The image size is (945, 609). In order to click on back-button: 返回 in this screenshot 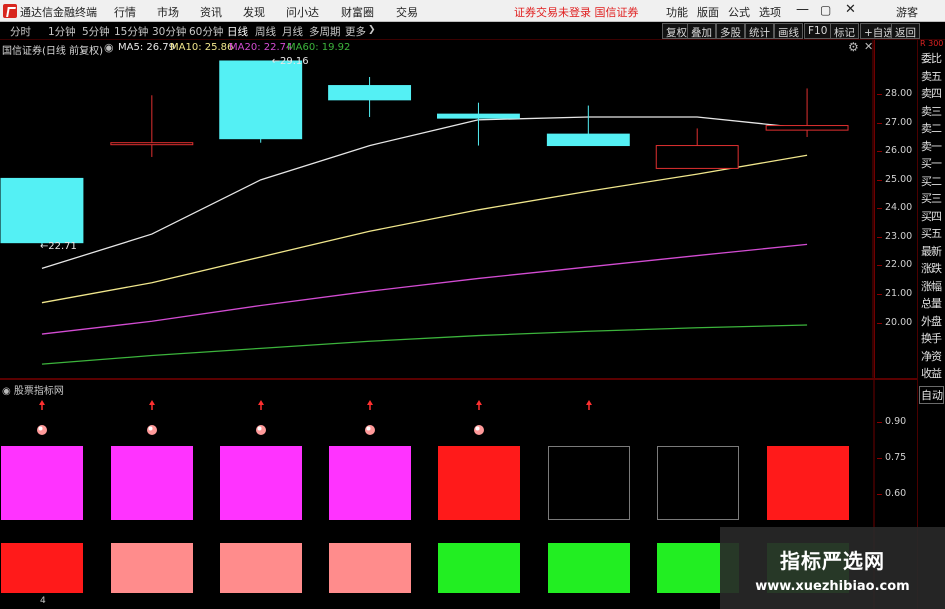, I will do `click(905, 31)`.